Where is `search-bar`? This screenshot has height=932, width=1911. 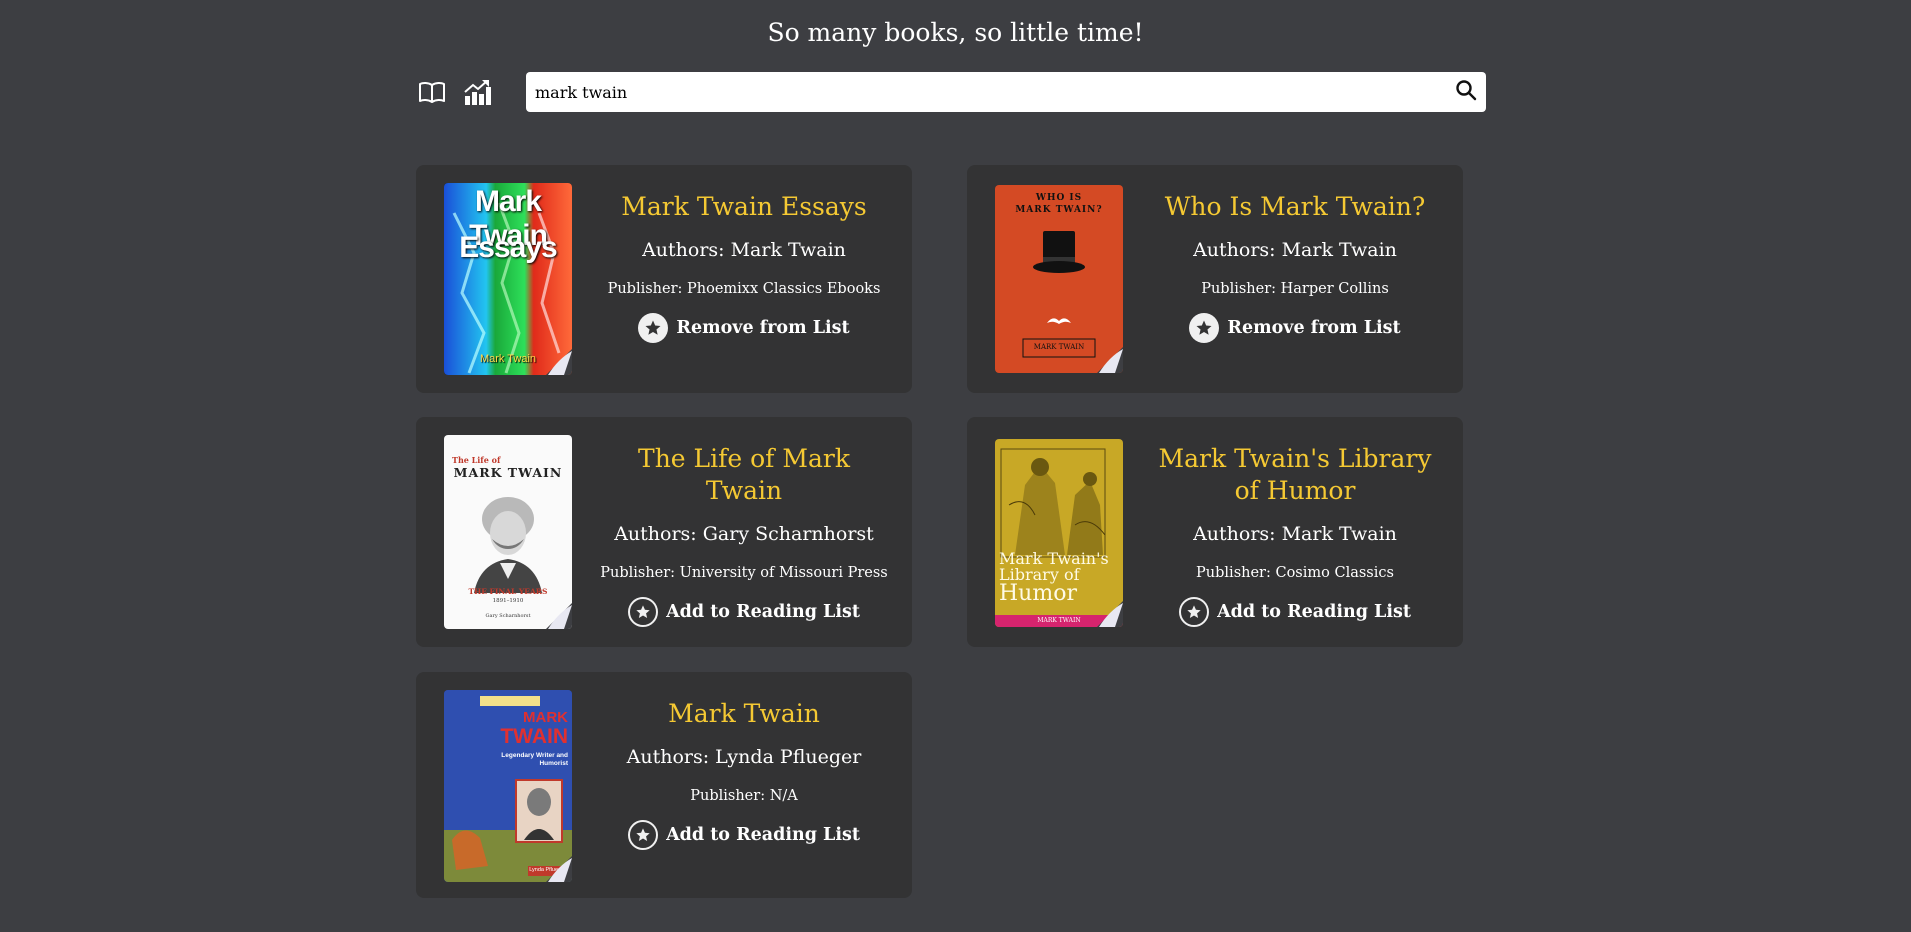
search-bar is located at coordinates (1006, 92).